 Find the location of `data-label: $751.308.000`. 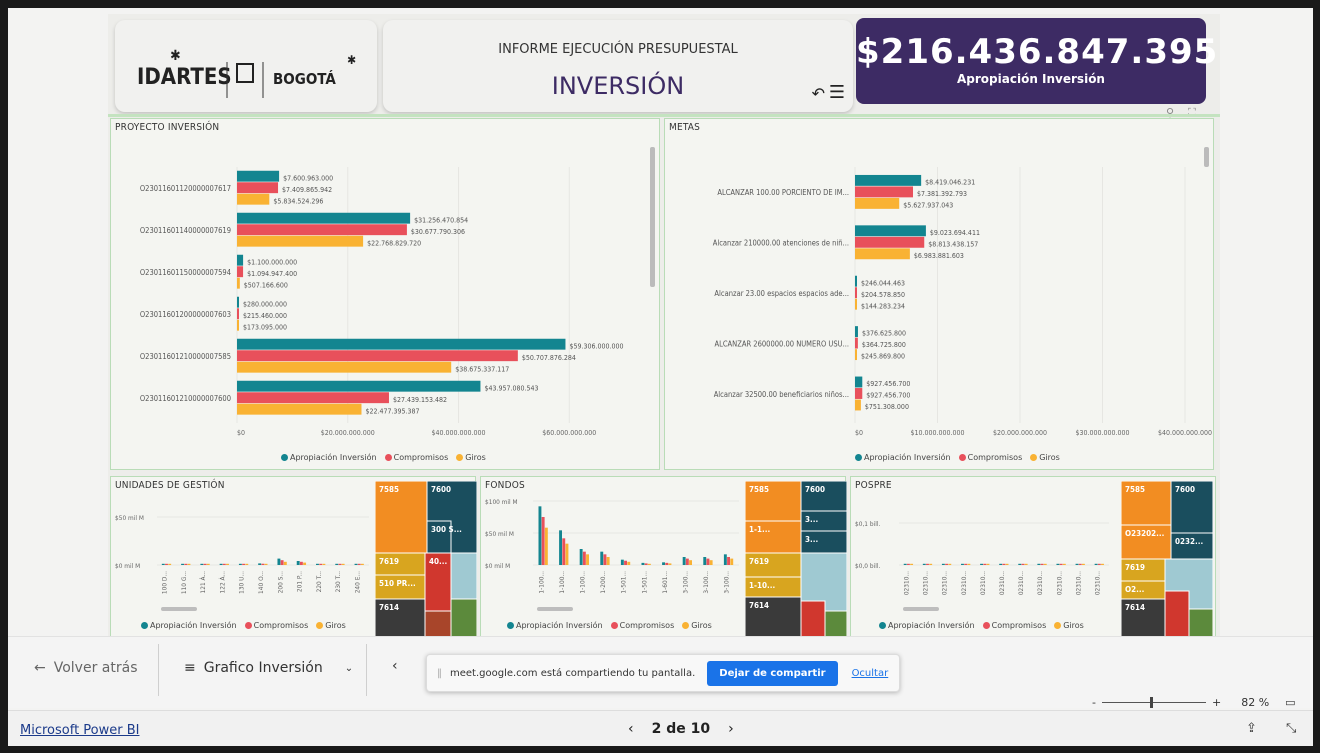

data-label: $751.308.000 is located at coordinates (887, 407).